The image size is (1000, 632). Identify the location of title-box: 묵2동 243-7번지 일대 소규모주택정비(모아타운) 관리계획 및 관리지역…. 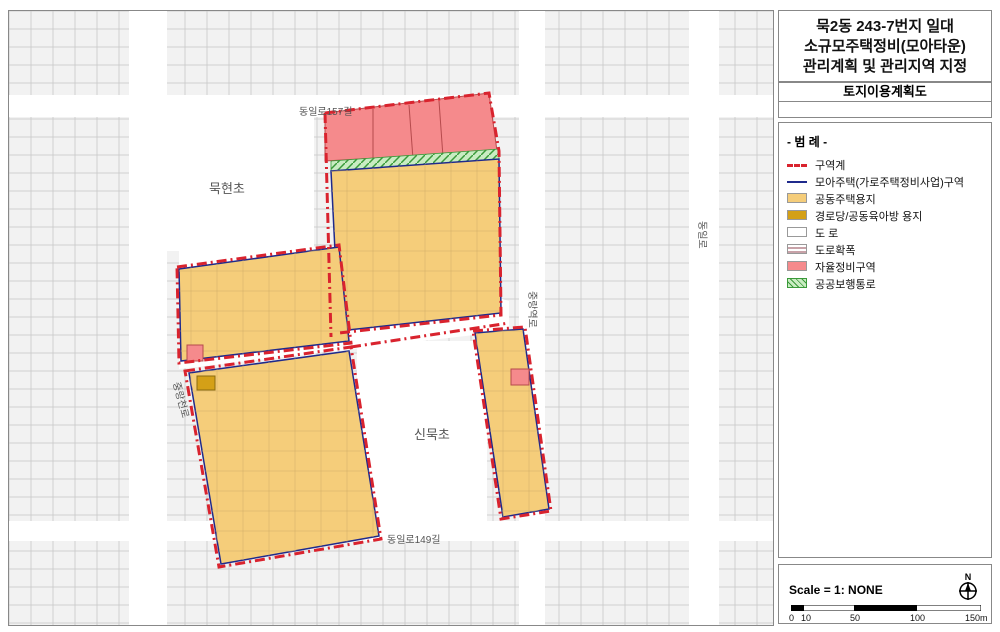
(885, 46).